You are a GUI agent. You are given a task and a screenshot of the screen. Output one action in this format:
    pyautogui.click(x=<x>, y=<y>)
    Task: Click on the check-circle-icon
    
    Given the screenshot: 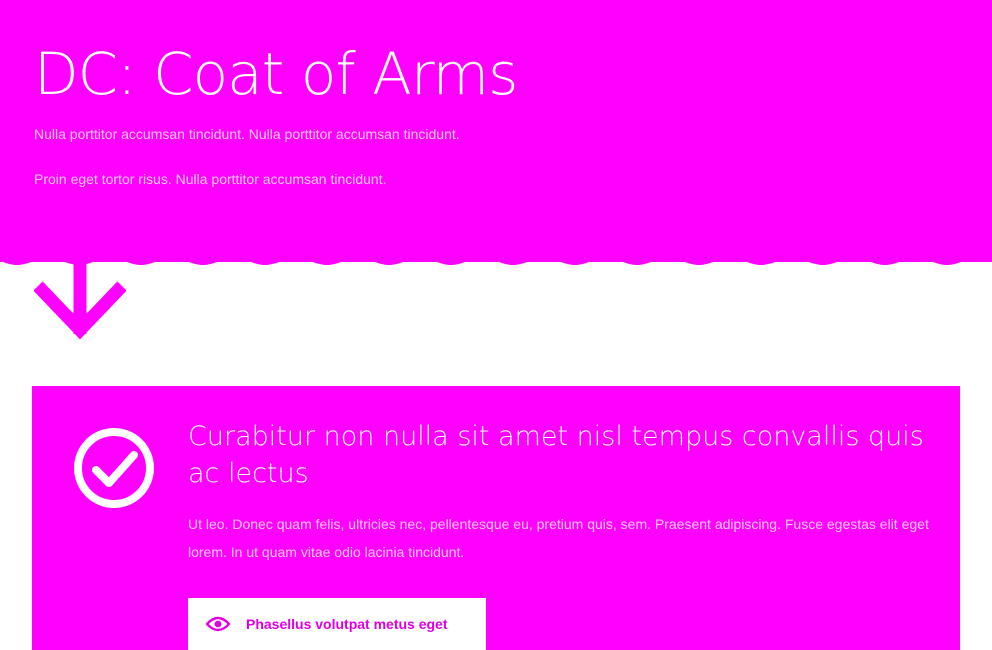 What is the action you would take?
    pyautogui.click(x=114, y=468)
    